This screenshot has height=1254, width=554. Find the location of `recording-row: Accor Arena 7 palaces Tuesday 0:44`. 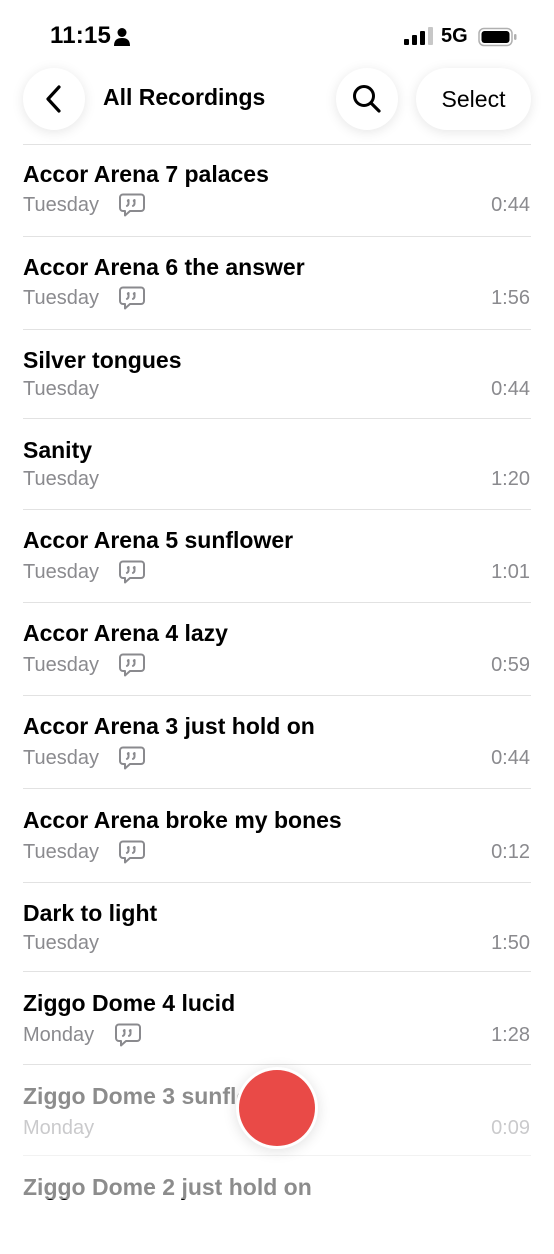

recording-row: Accor Arena 7 palaces Tuesday 0:44 is located at coordinates (277, 201).